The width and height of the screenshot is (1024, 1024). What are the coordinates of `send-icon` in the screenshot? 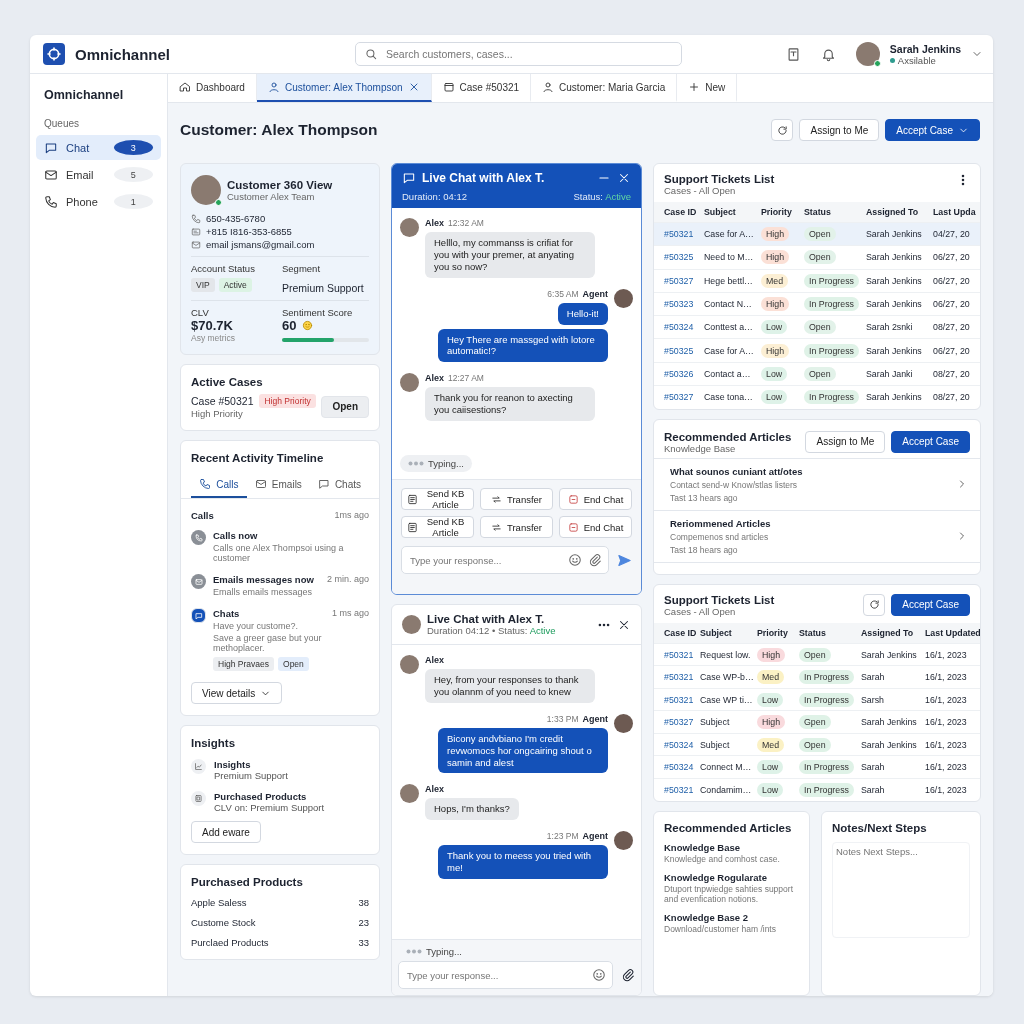 It's located at (624, 560).